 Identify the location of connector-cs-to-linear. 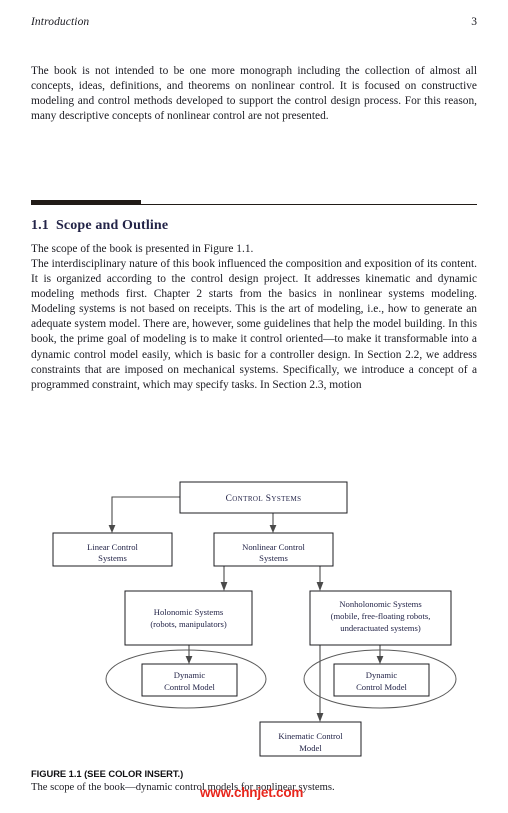
(145, 511).